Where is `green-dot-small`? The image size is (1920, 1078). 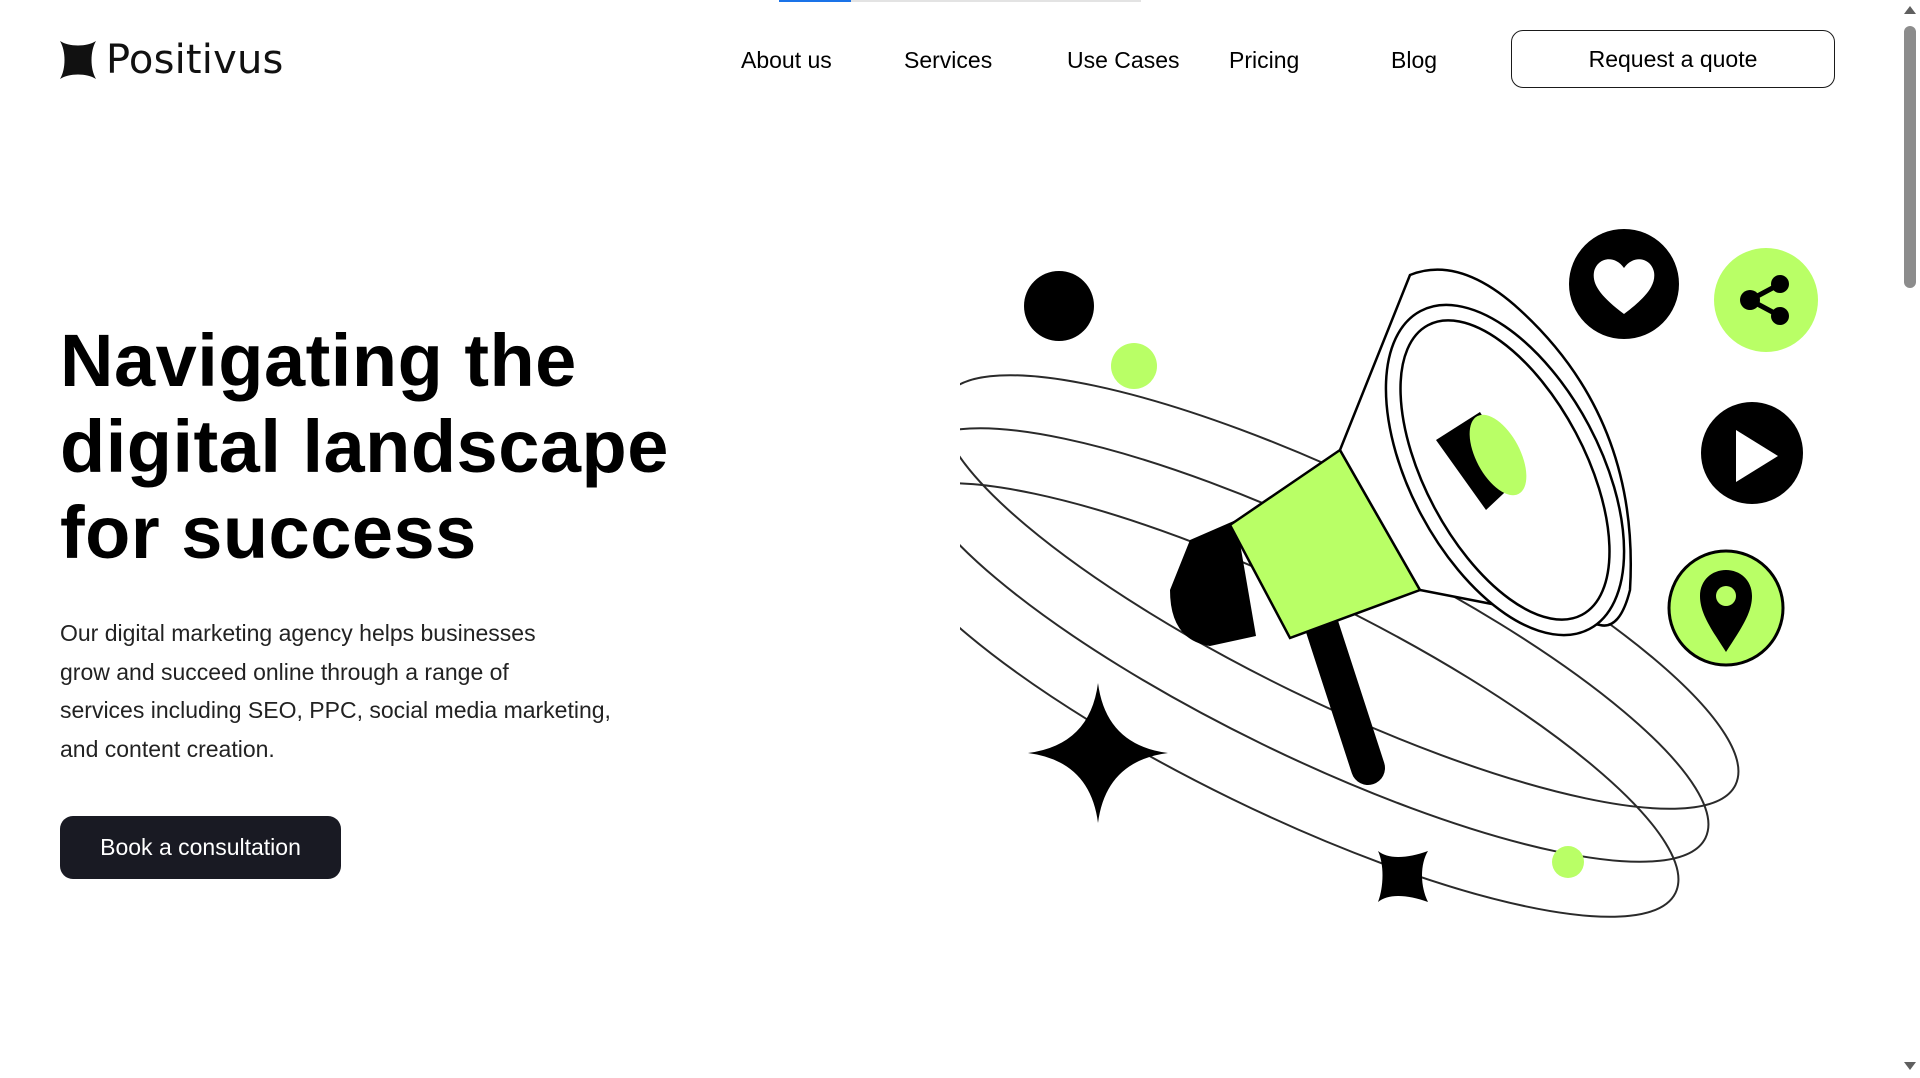
green-dot-small is located at coordinates (1568, 862).